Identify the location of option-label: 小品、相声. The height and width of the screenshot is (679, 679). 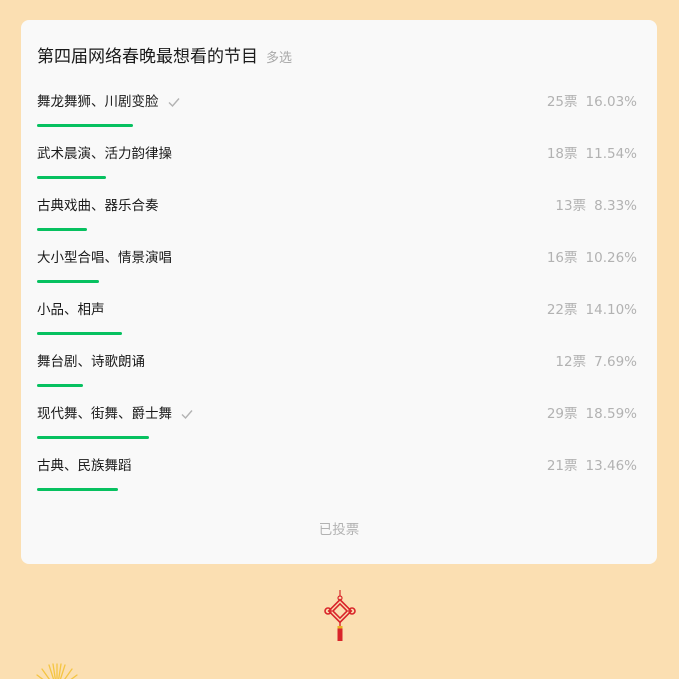
(71, 310).